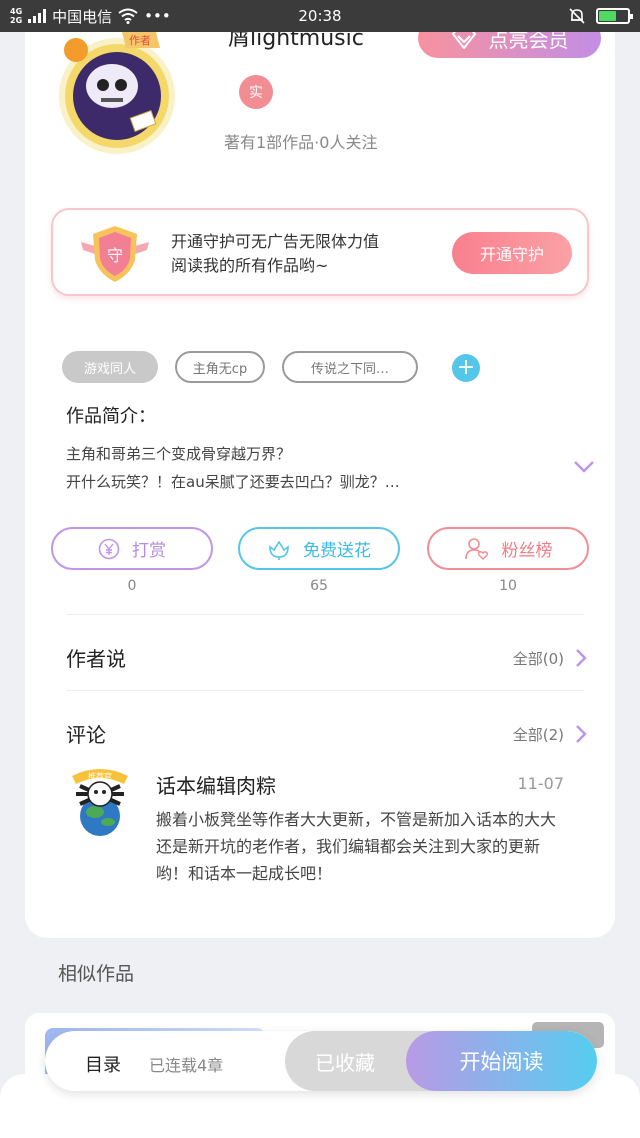  Describe the element at coordinates (577, 16) in the screenshot. I see `mute-bell-icon` at that location.